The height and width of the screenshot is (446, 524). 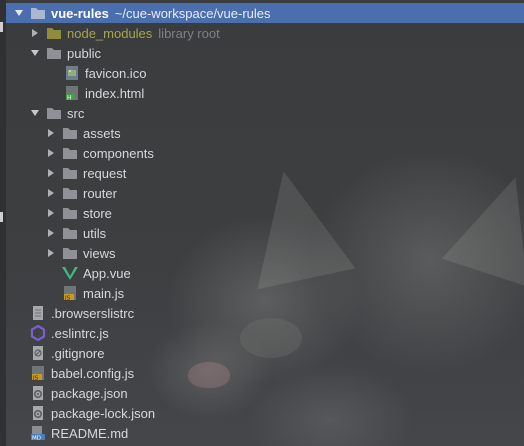 What do you see at coordinates (265, 213) in the screenshot?
I see `tree-item-folder-store: store` at bounding box center [265, 213].